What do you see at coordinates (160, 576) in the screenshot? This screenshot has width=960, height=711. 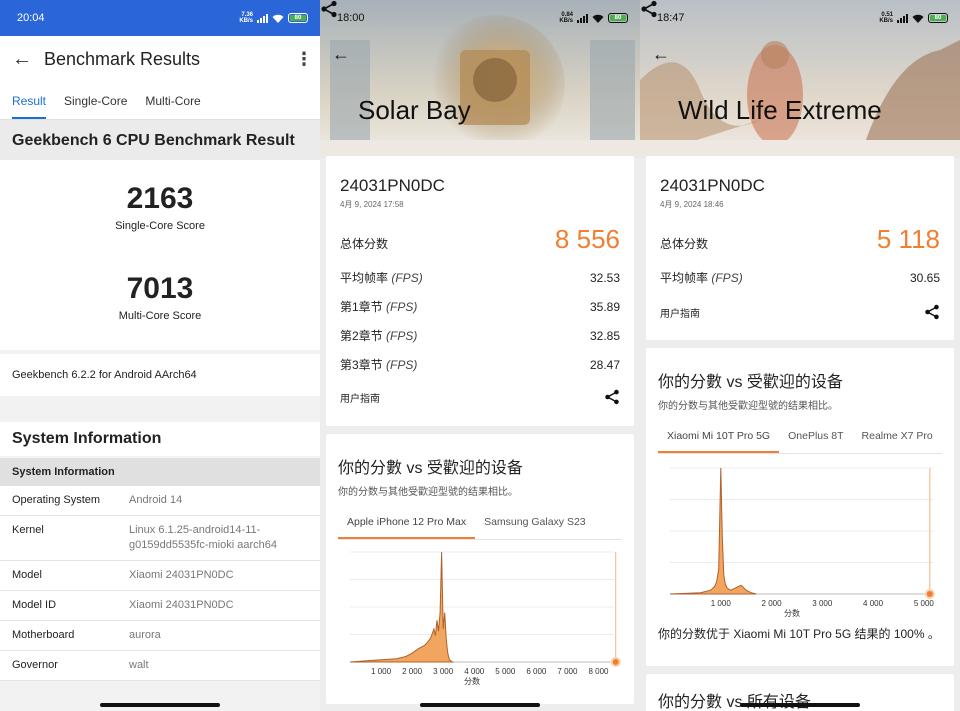 I see `table-row: Model Xiaomi 24031PN0DC` at bounding box center [160, 576].